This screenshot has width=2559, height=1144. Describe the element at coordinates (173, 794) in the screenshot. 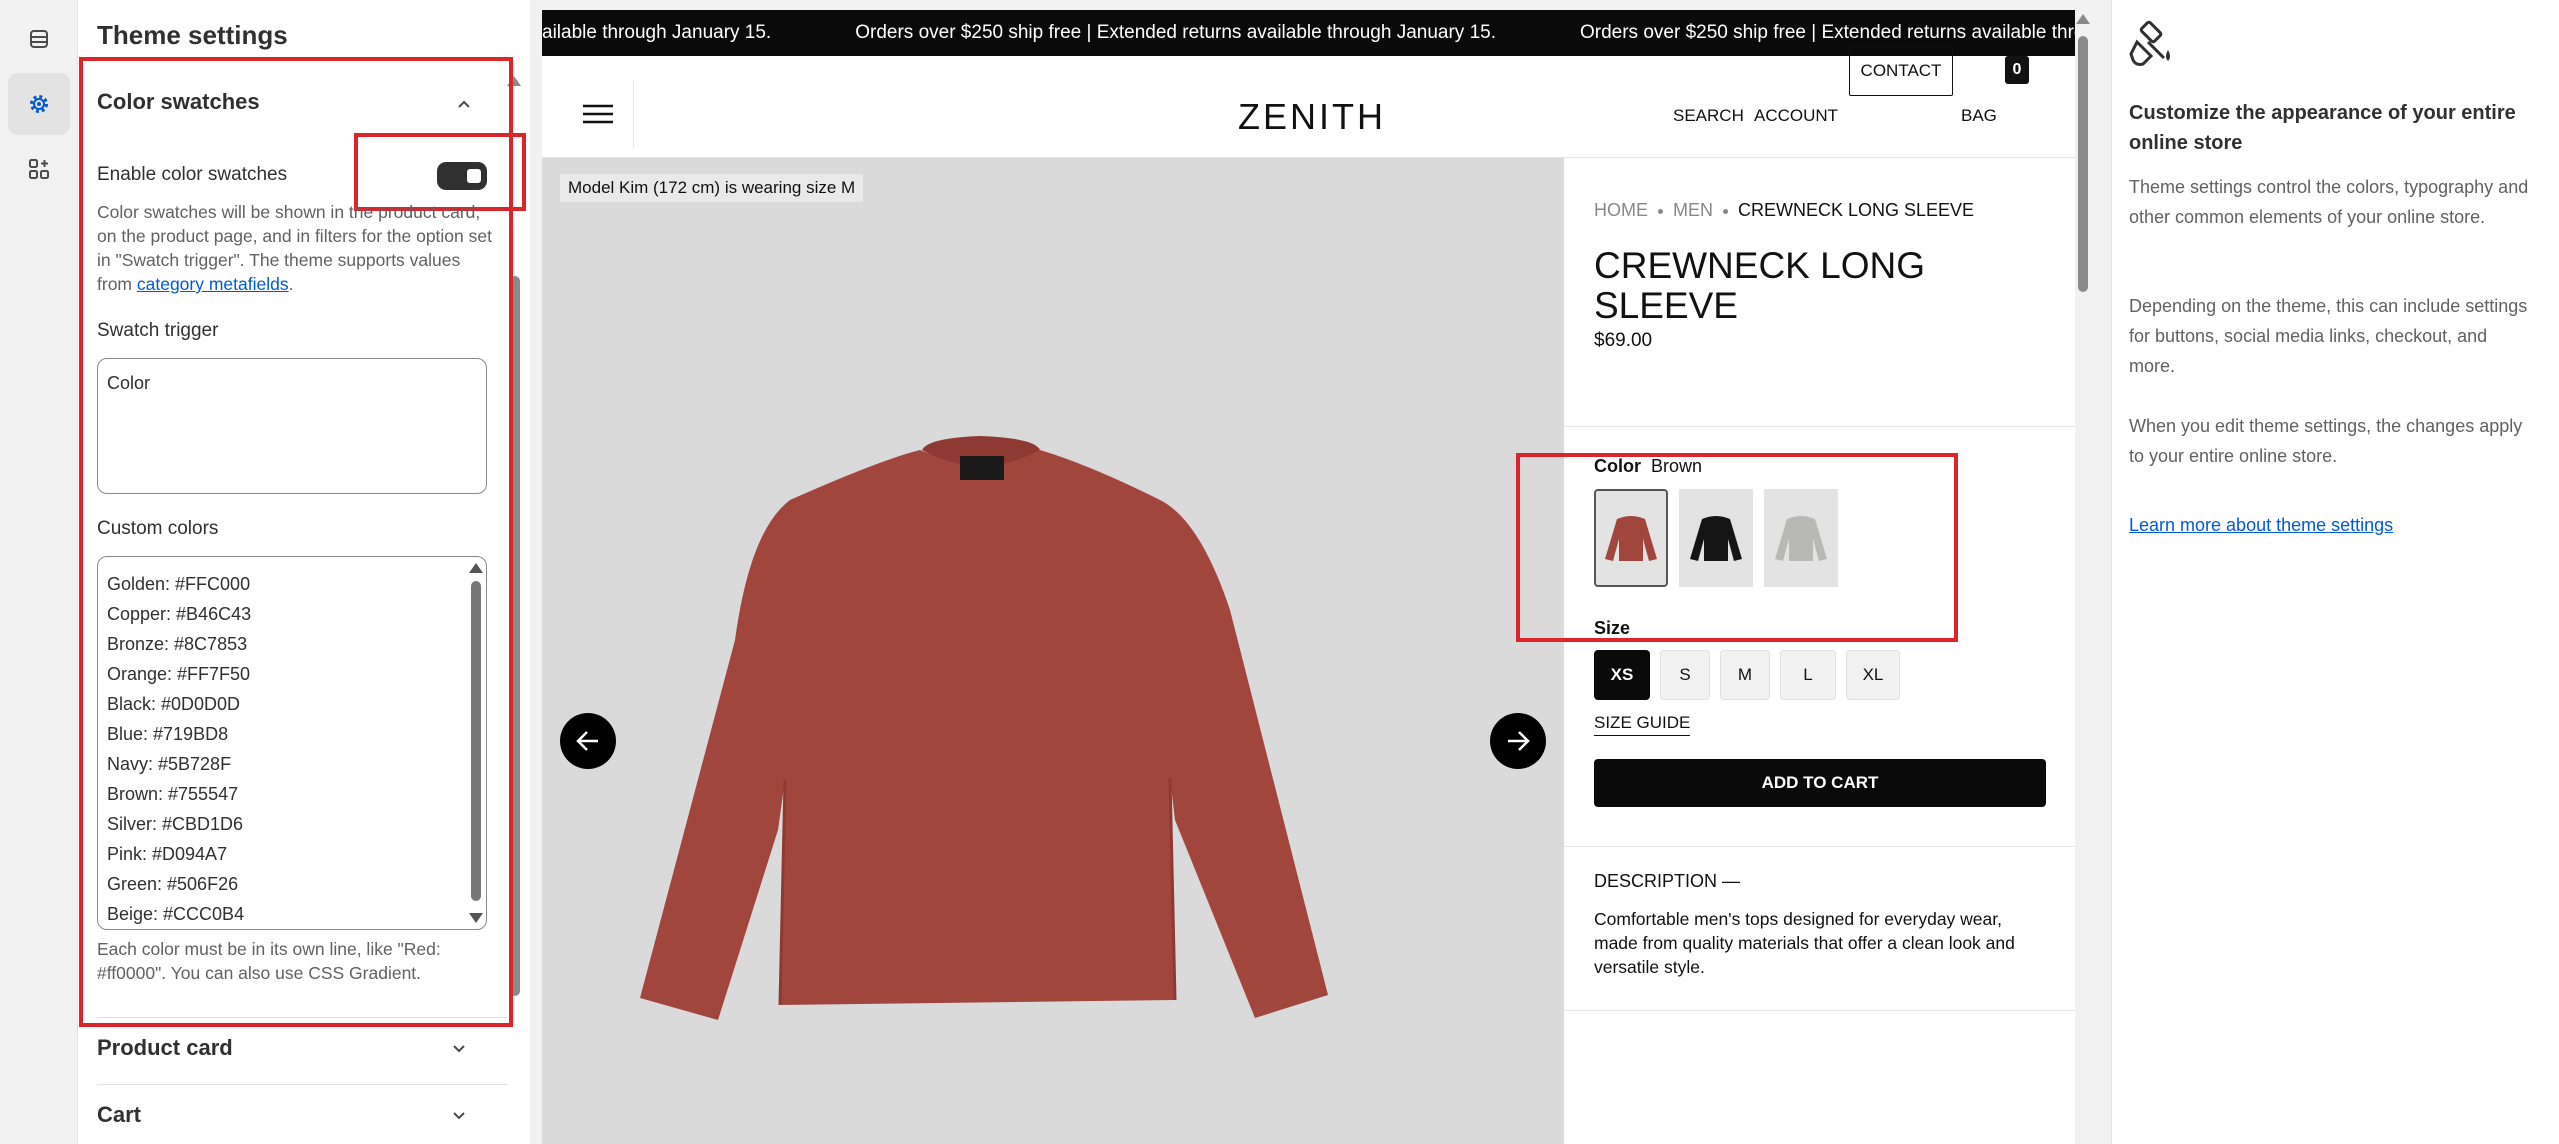

I see `custom-color-line: Brown: #755547` at that location.